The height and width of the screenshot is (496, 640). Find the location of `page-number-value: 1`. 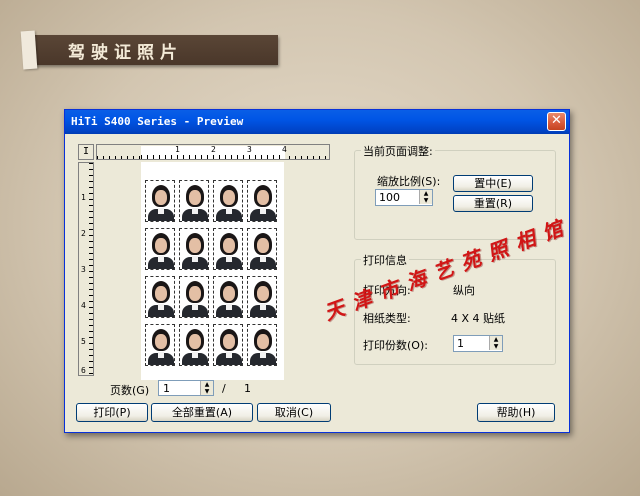

page-number-value: 1 is located at coordinates (166, 388).